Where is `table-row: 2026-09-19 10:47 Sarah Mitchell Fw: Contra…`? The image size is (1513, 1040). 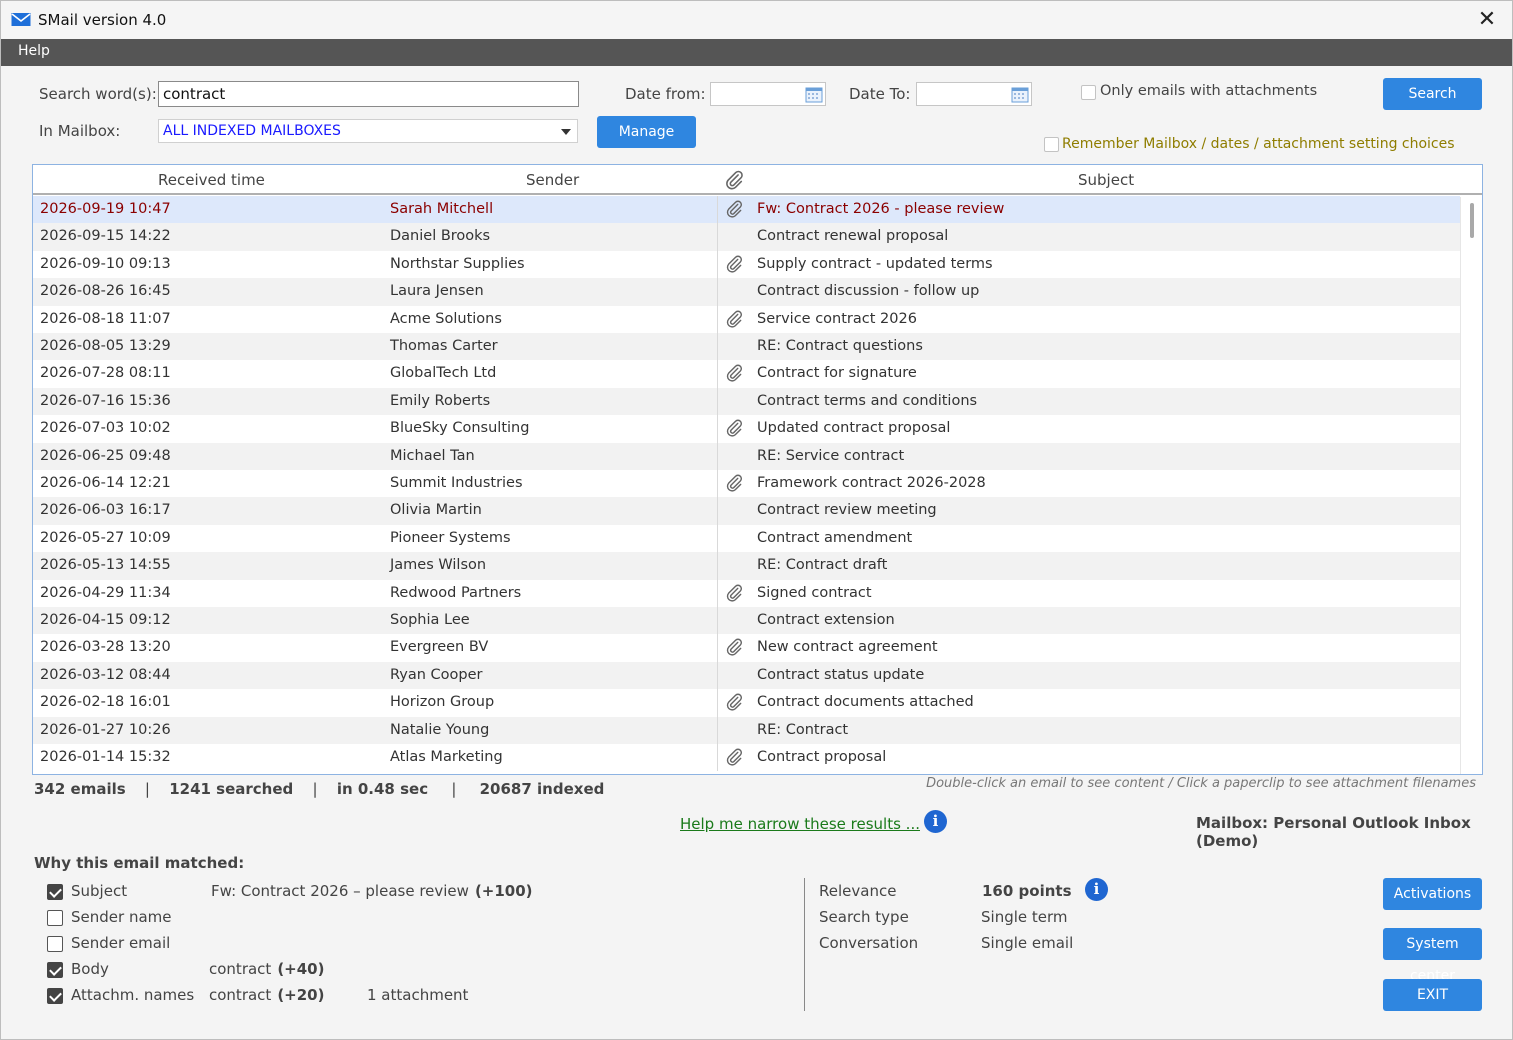 table-row: 2026-09-19 10:47 Sarah Mitchell Fw: Contra… is located at coordinates (746, 210).